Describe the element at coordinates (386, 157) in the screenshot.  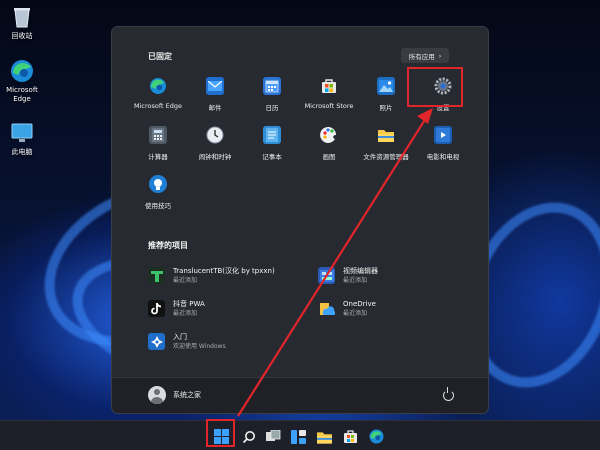
I see `app-label: 文件资源管理器` at that location.